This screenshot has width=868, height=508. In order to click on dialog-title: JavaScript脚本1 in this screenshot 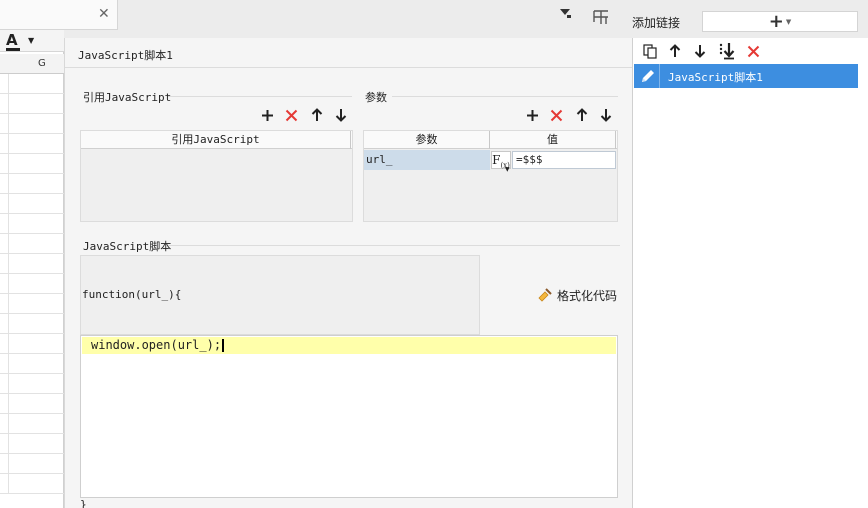, I will do `click(125, 55)`.